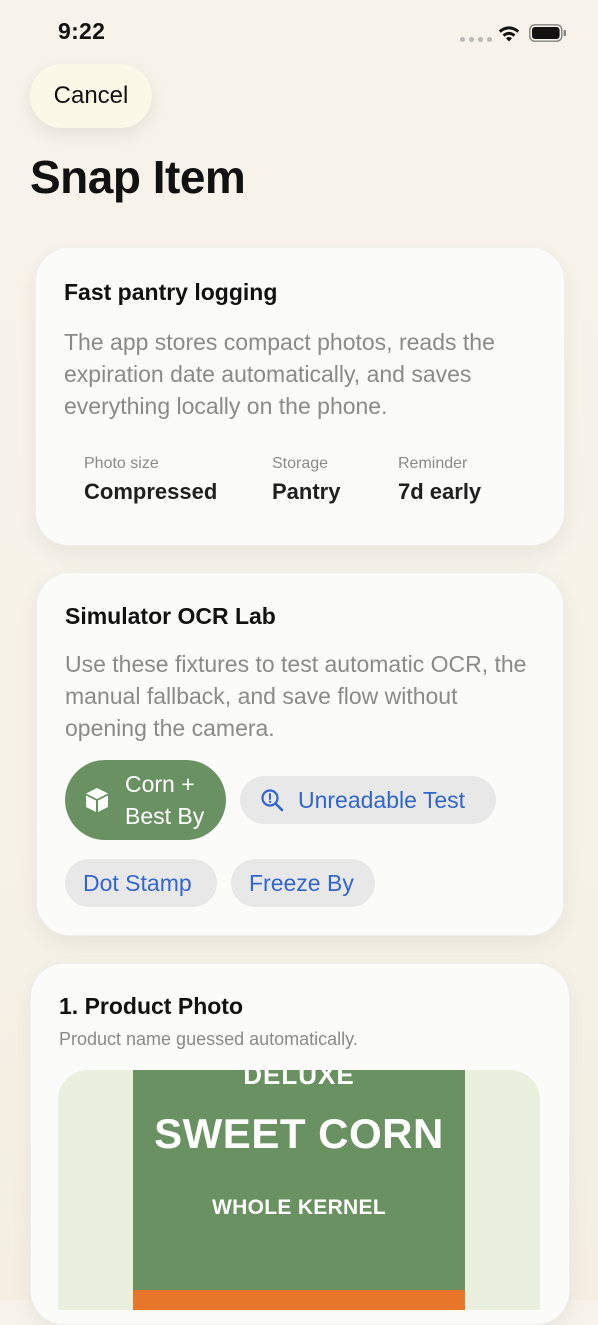 This screenshot has width=598, height=1325. I want to click on stat-label: Photo size, so click(121, 463).